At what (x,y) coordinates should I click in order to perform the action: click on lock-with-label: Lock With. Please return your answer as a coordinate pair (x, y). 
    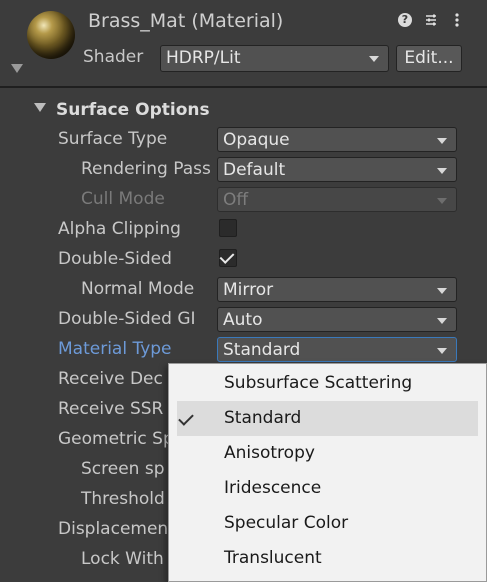
    Looking at the image, I should click on (122, 559).